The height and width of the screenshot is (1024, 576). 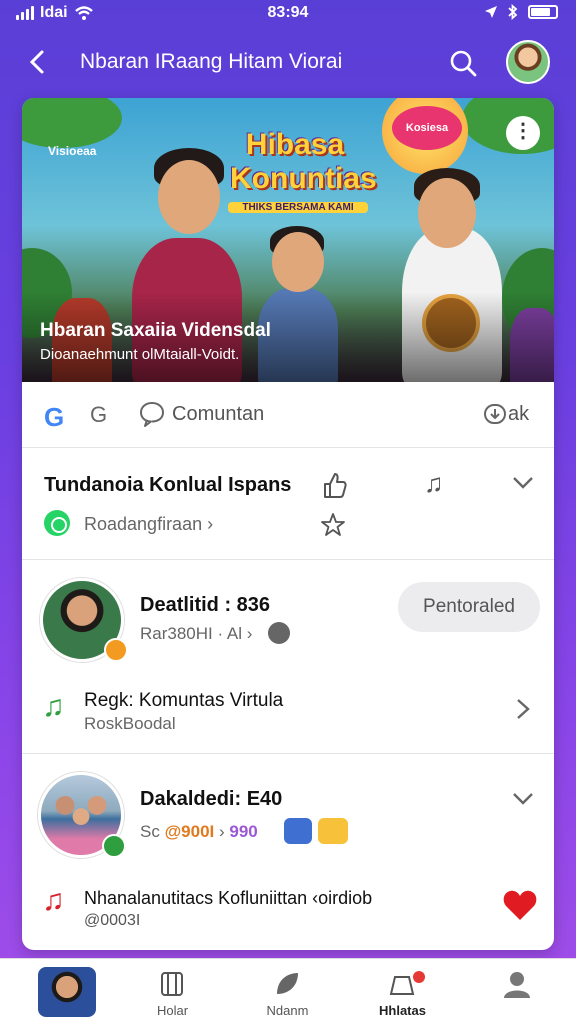 I want to click on community-title: Regk: Komuntas Virtula, so click(x=183, y=701).